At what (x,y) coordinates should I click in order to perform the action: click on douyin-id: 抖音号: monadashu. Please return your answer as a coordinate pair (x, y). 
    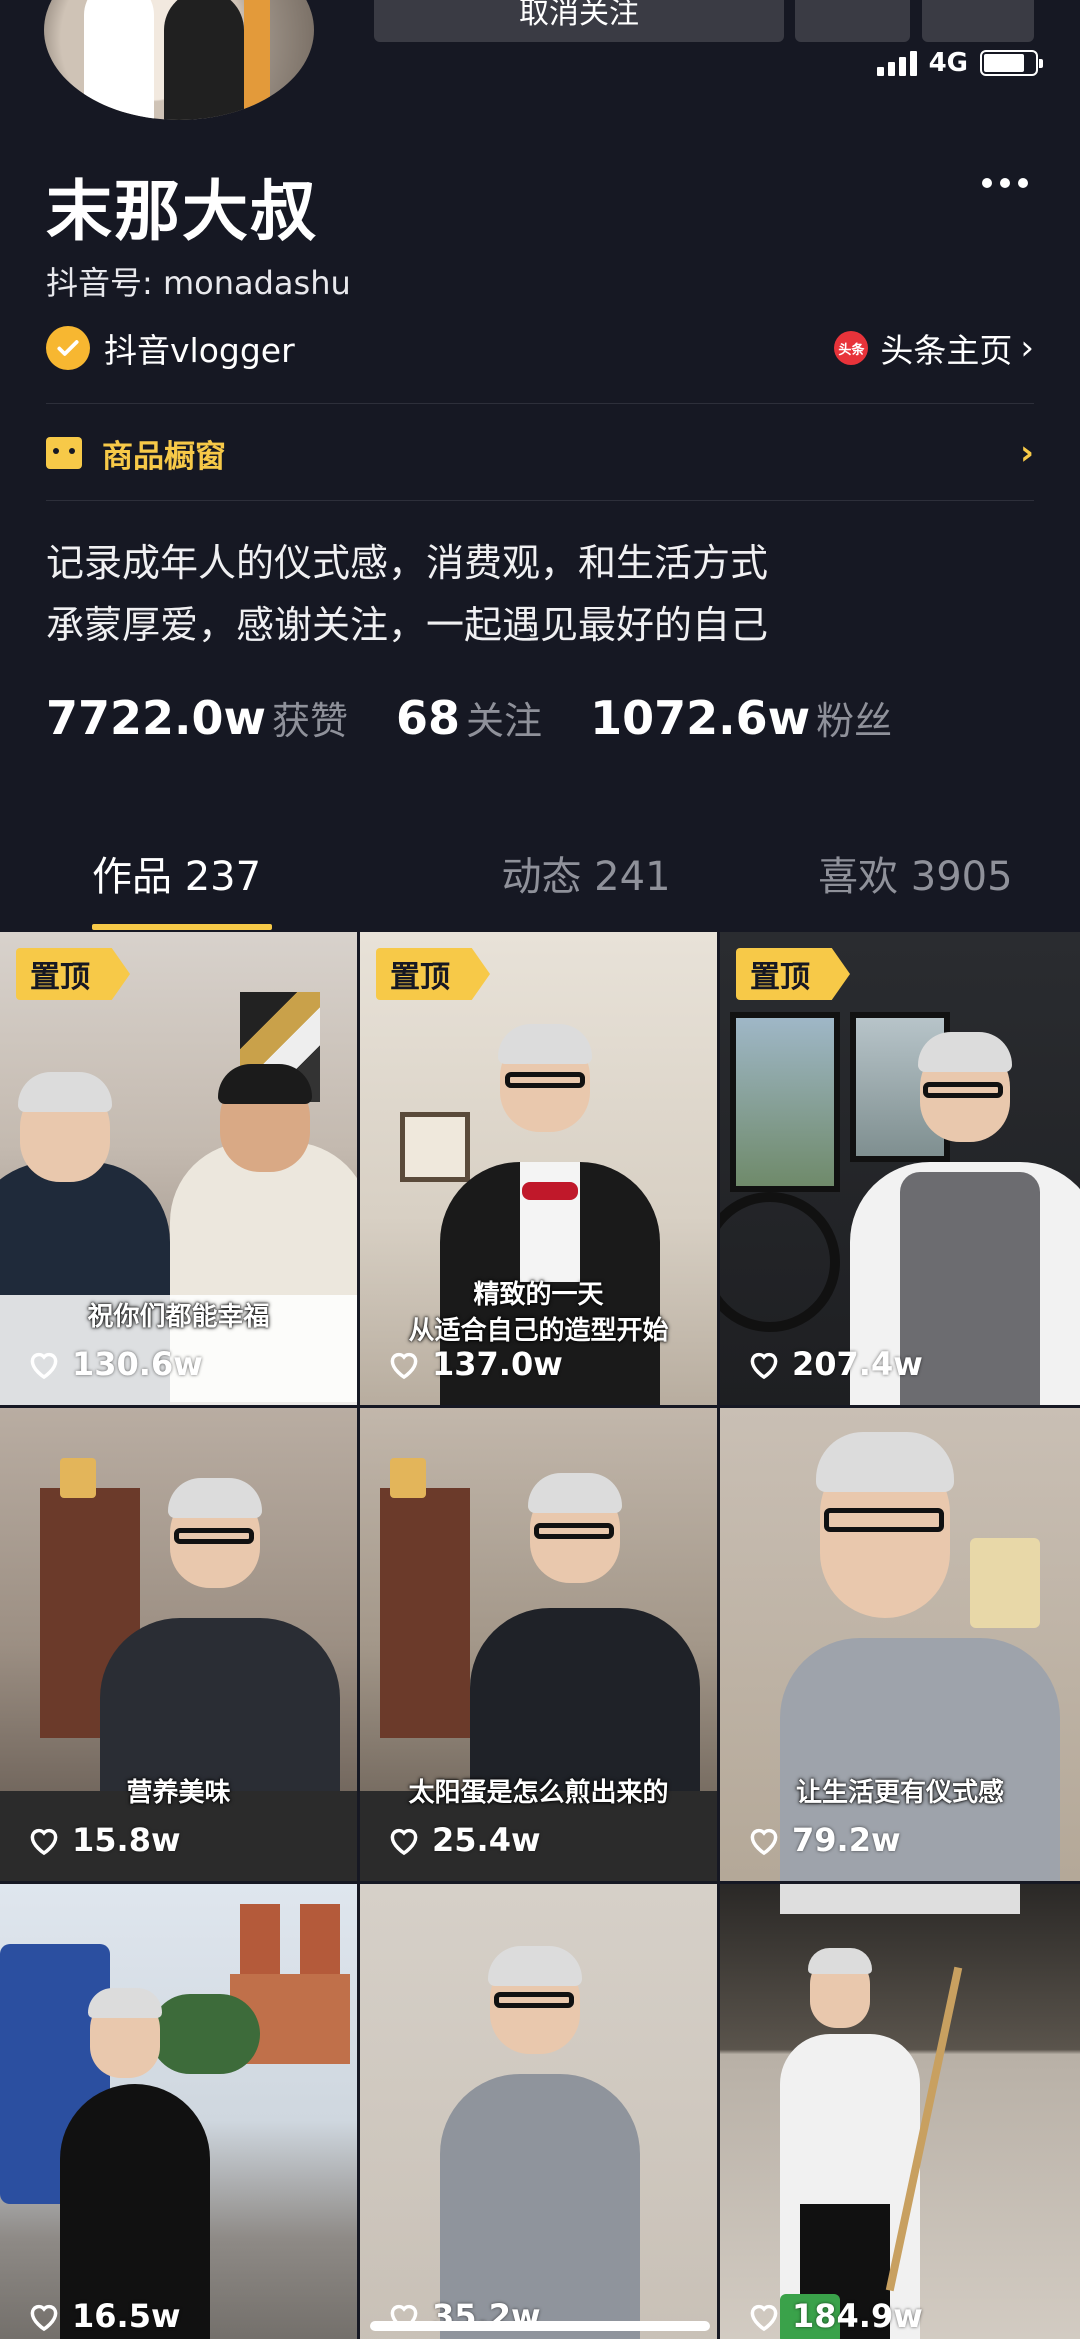
    Looking at the image, I should click on (198, 283).